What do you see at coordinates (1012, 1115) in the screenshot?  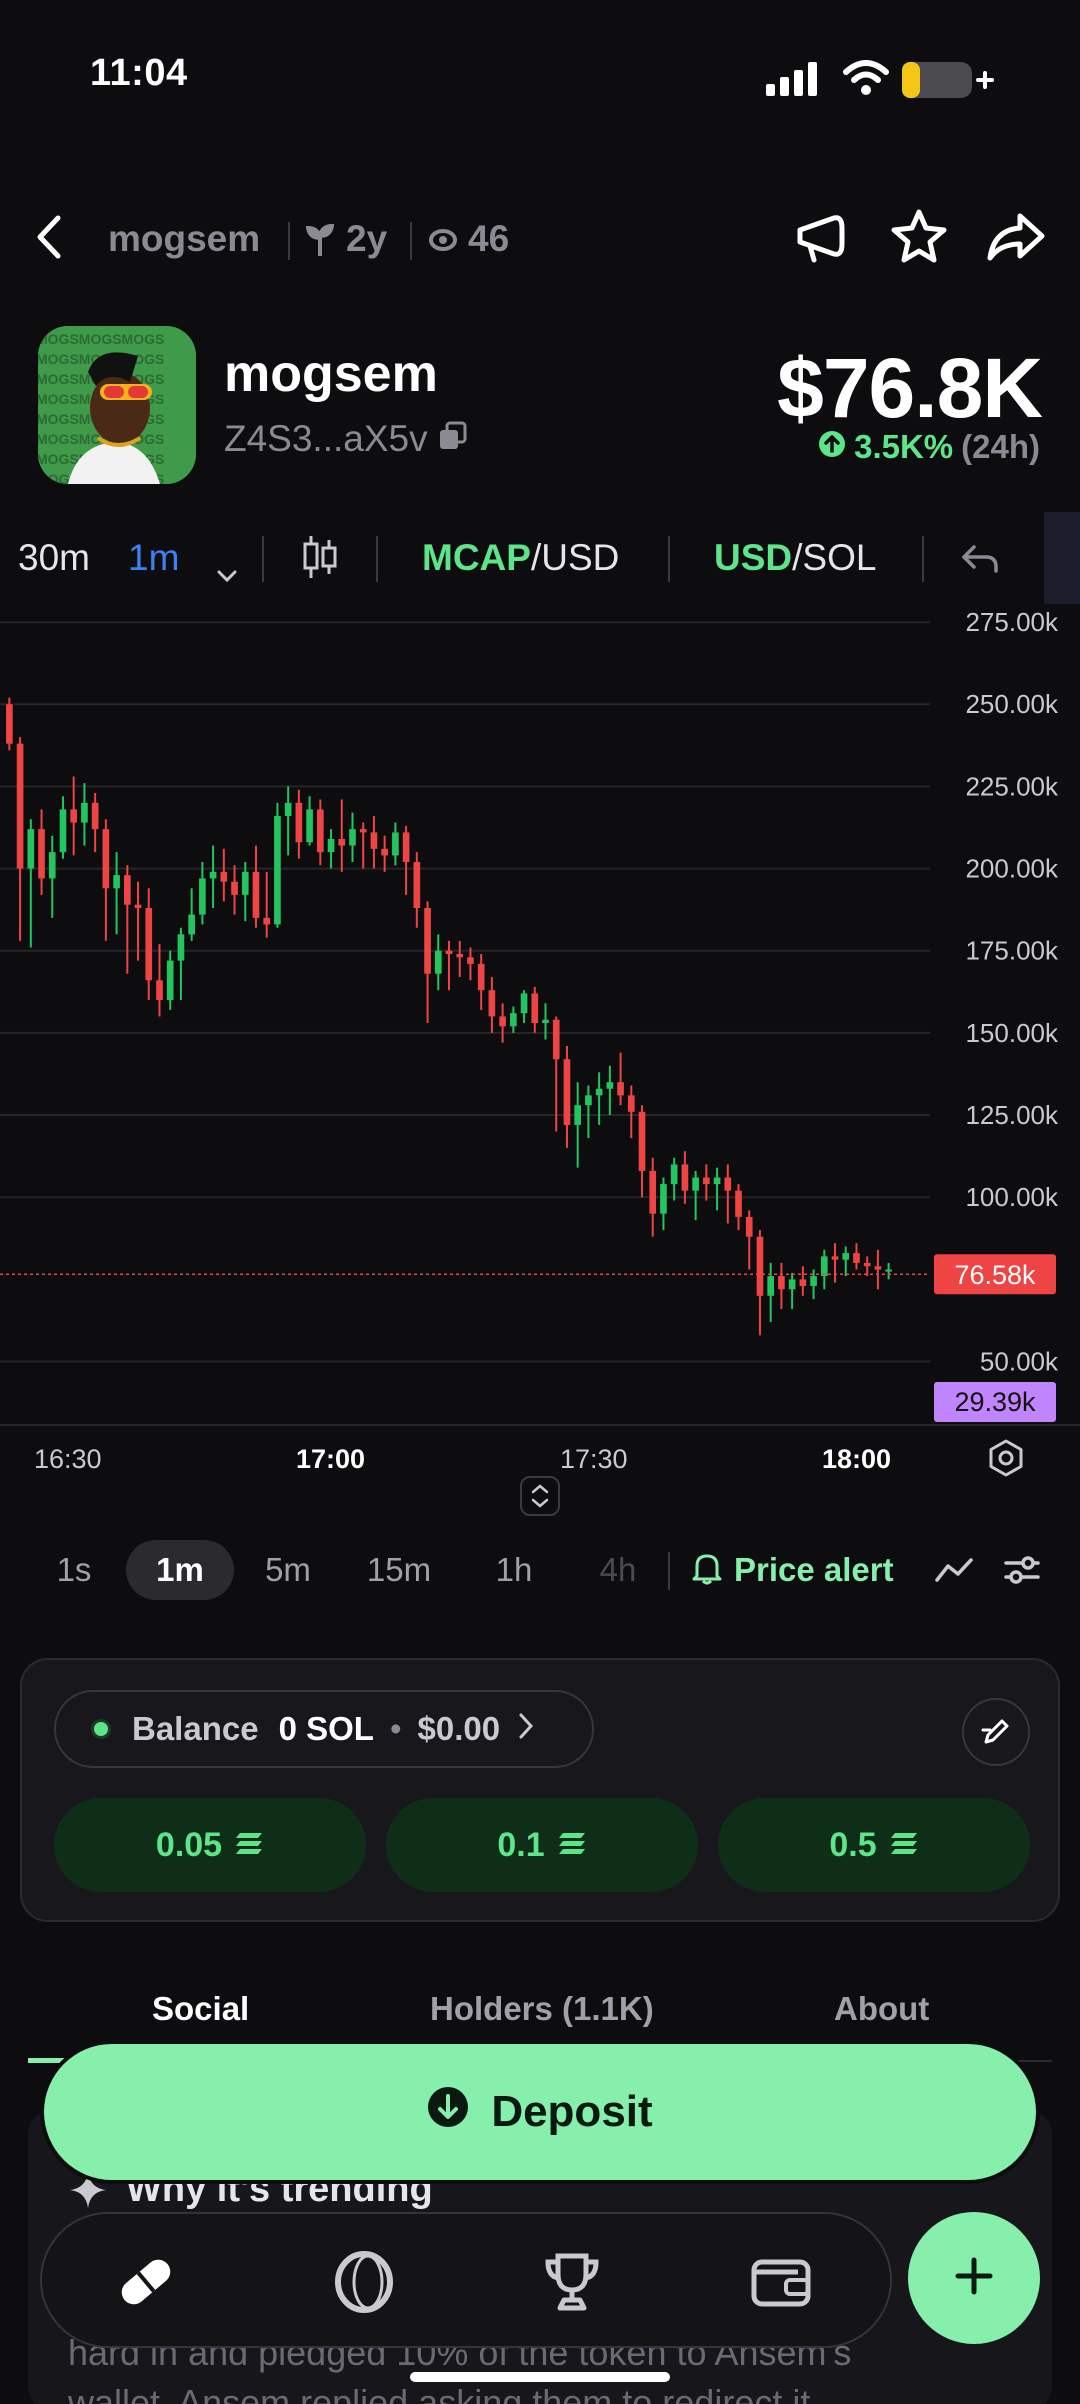 I see `y-tick: 125.00k` at bounding box center [1012, 1115].